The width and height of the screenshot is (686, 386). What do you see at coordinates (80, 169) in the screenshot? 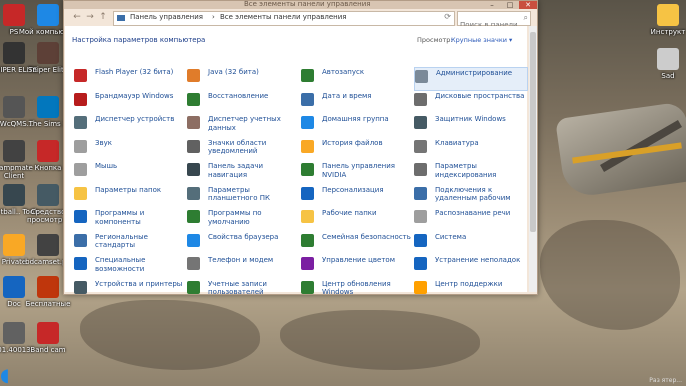
I see `mouse-icon` at bounding box center [80, 169].